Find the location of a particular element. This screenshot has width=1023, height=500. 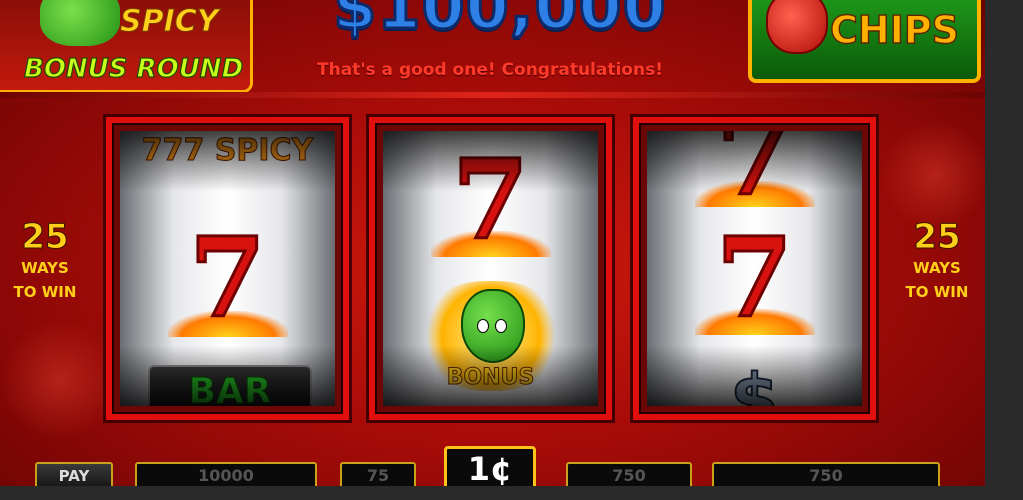

ways-to-win-right: 25 WAYS TO WIN is located at coordinates (937, 261).